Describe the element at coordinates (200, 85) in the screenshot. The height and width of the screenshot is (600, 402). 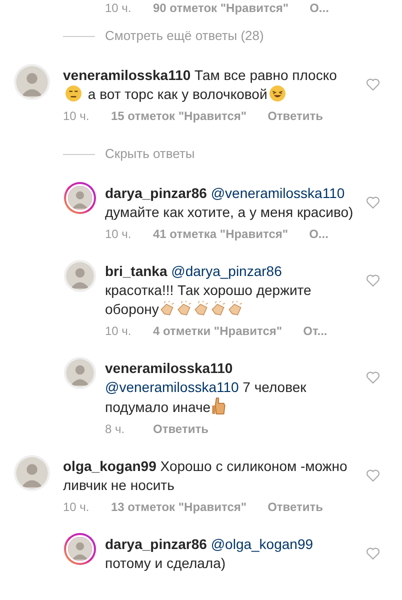
I see `comment-text: veneramilosska110 Там все равно плоско а вот торс как у волочковой` at that location.